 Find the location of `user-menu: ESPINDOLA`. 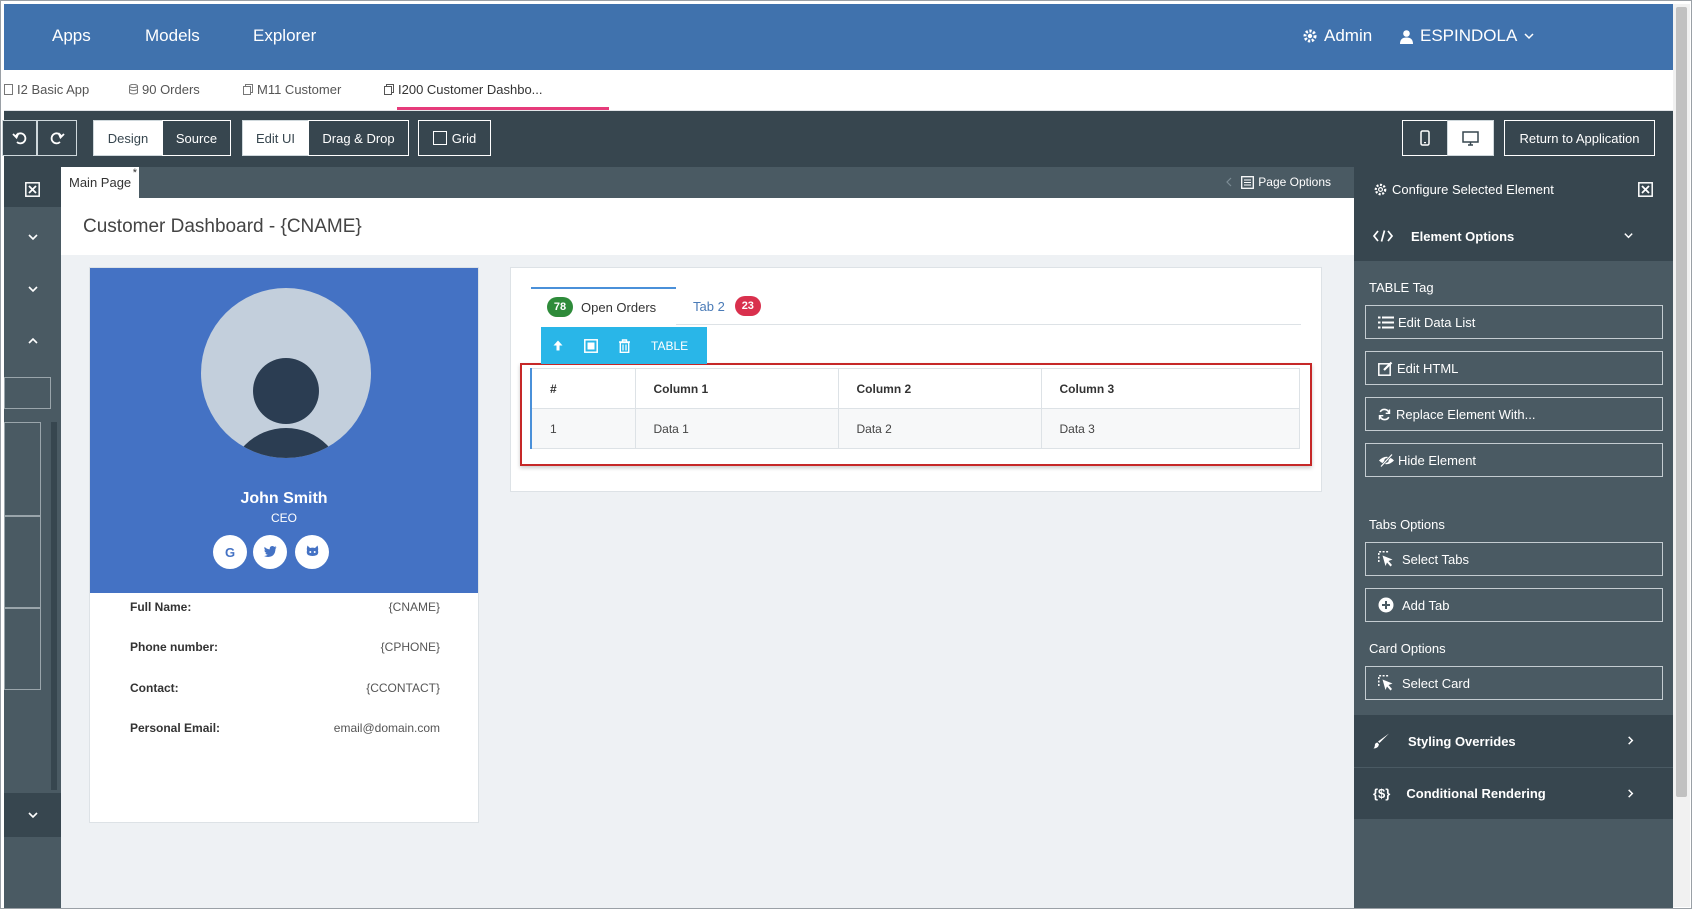

user-menu: ESPINDOLA is located at coordinates (1467, 36).